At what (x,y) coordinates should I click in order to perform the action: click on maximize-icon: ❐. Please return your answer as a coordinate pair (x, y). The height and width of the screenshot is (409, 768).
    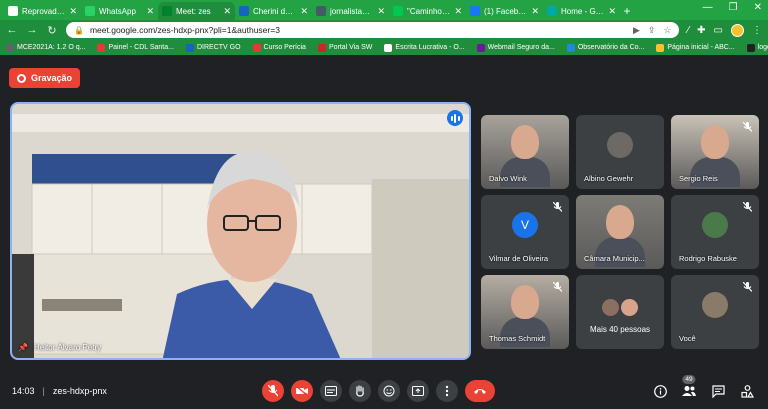
    Looking at the image, I should click on (733, 7).